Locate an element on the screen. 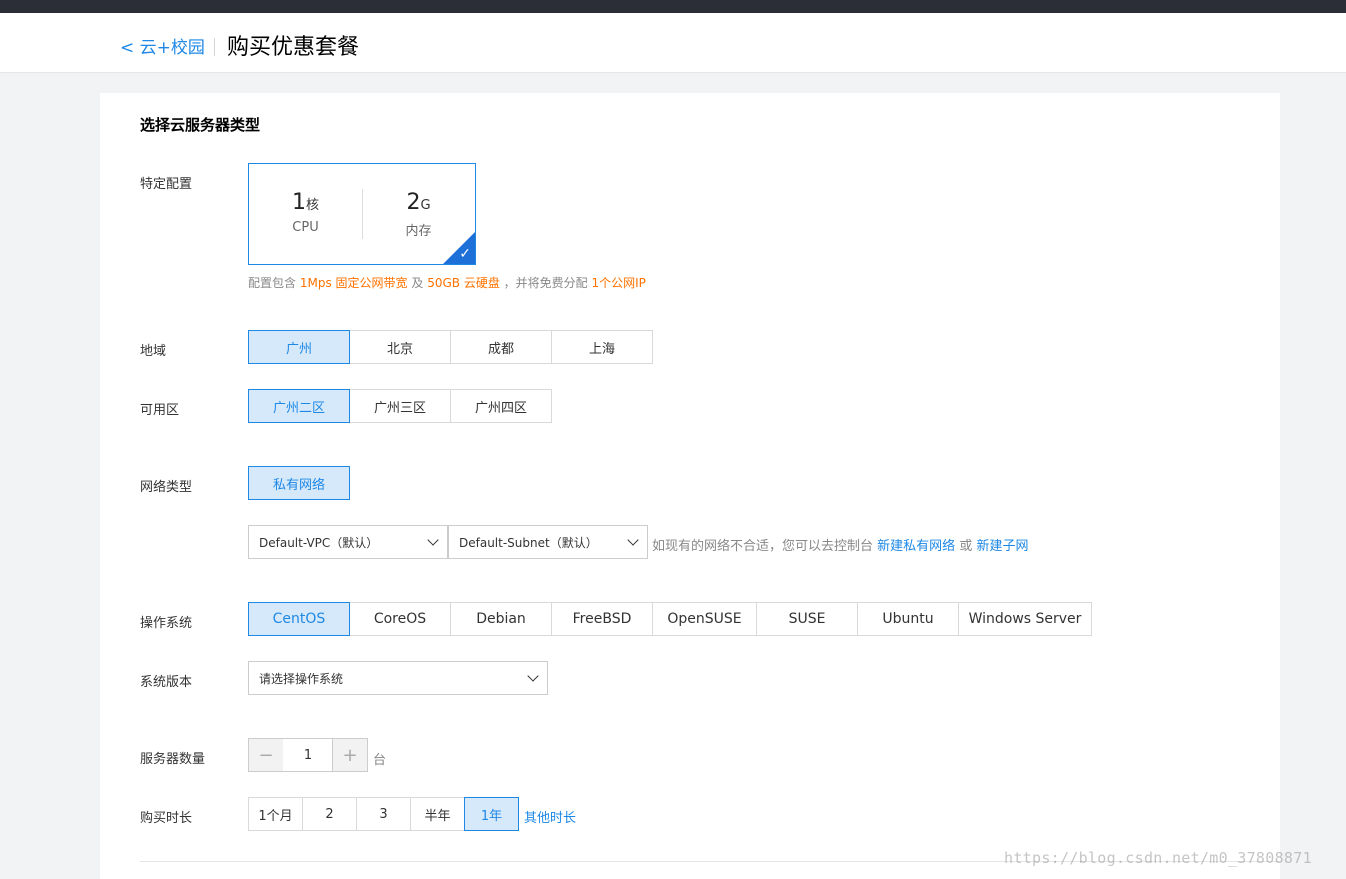 This screenshot has height=879, width=1346. page-header: < 云+校园 购买优惠套餐 is located at coordinates (673, 43).